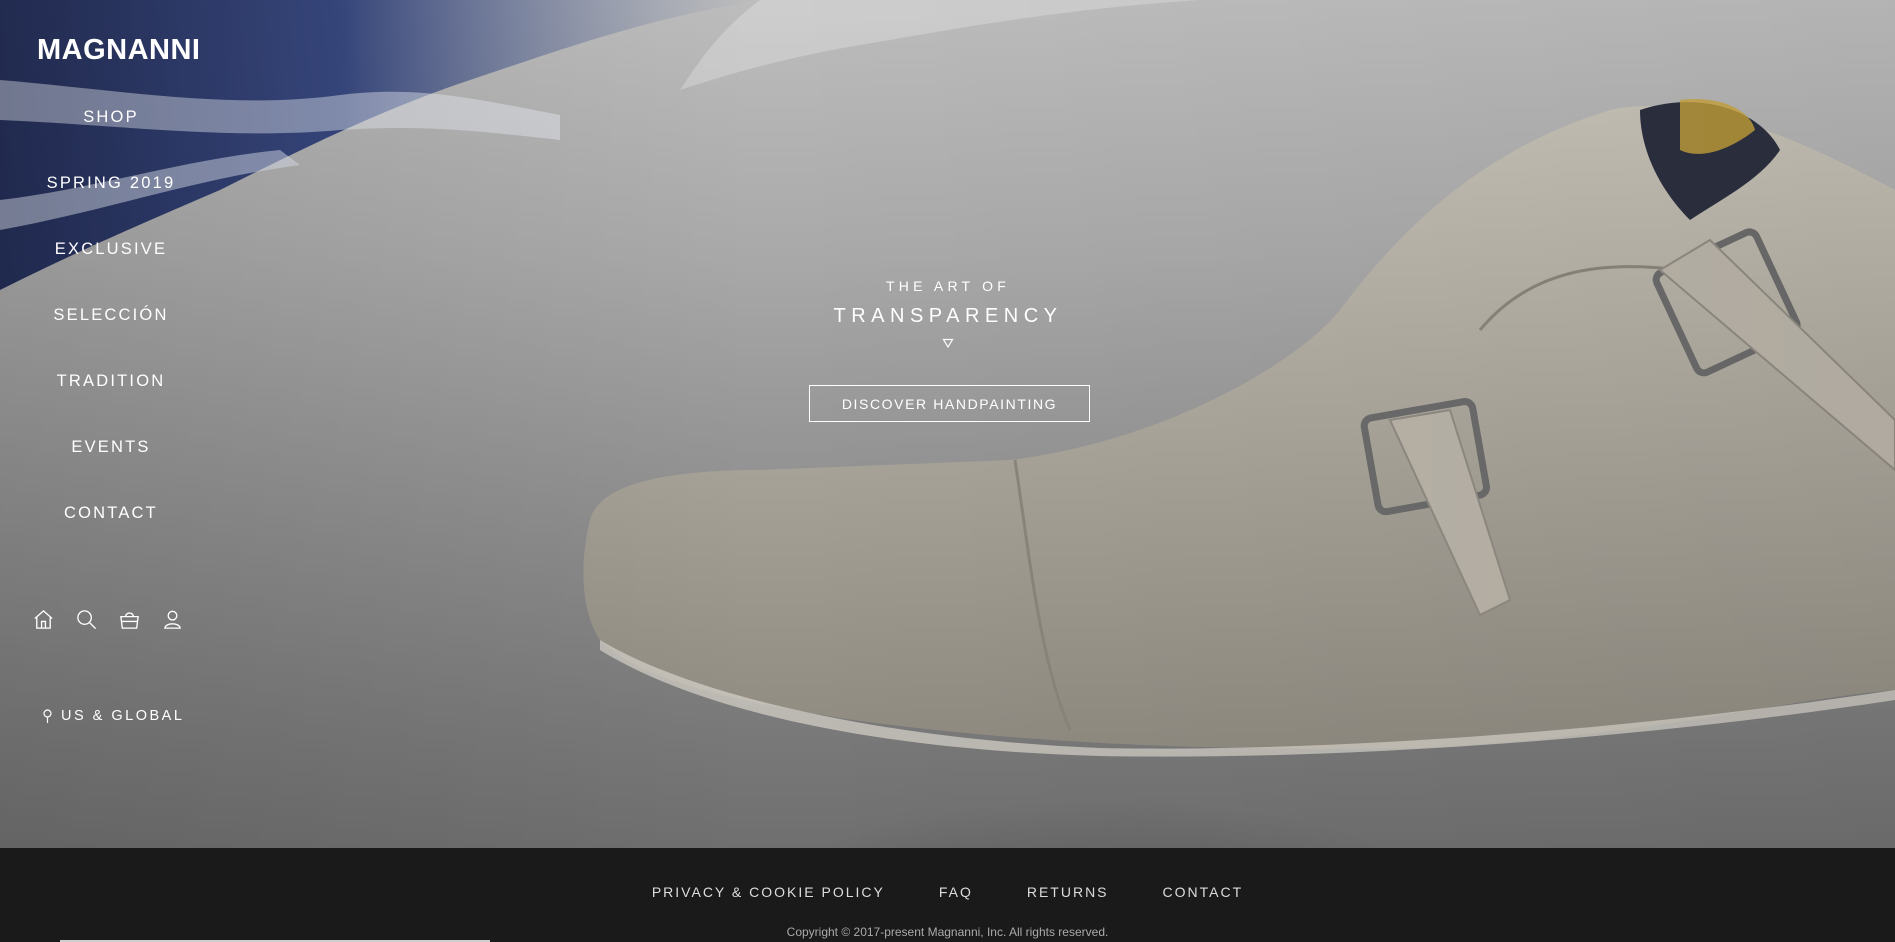 This screenshot has height=942, width=1895. I want to click on nav-item-label: TRADITION, so click(111, 381).